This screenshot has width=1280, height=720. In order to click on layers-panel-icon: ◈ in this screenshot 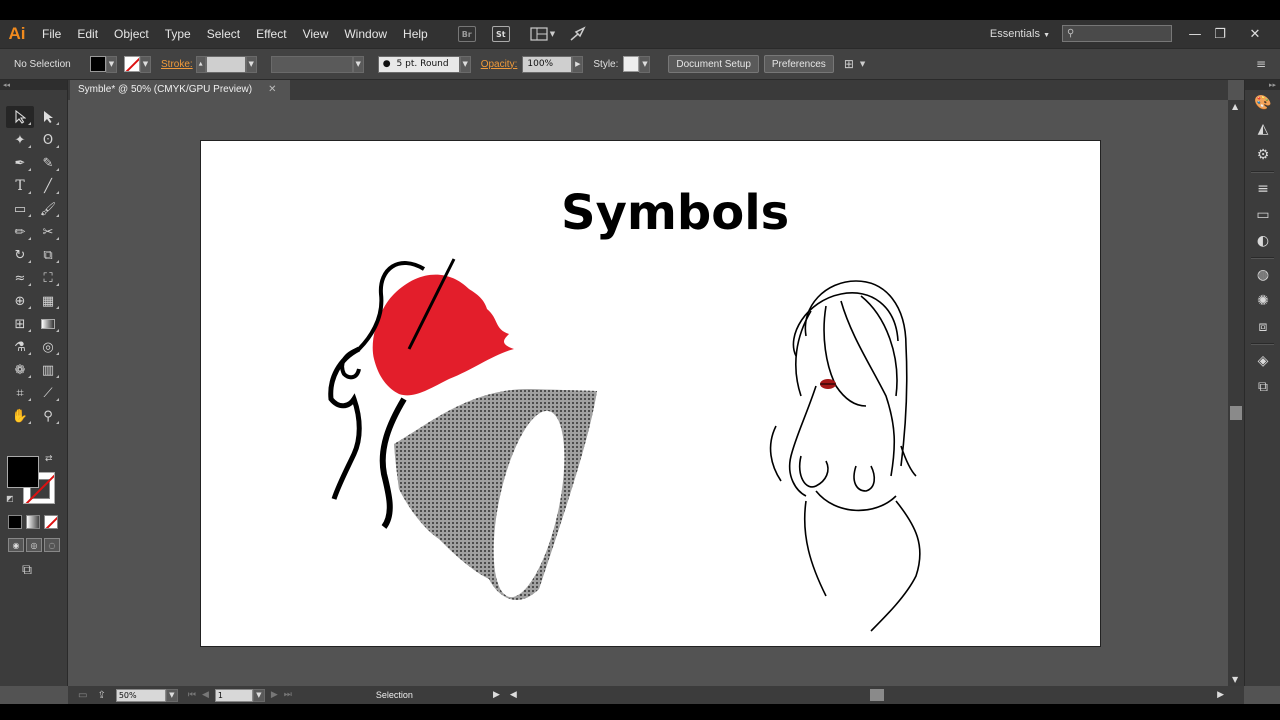, I will do `click(1262, 361)`.